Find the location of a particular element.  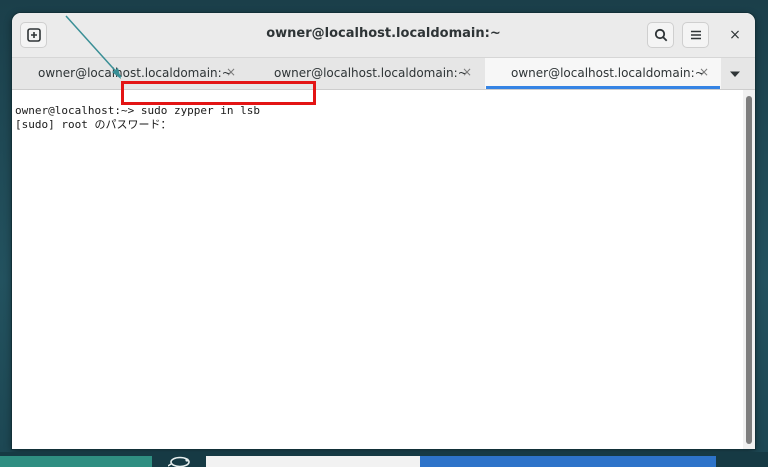

menu-button is located at coordinates (695, 35).